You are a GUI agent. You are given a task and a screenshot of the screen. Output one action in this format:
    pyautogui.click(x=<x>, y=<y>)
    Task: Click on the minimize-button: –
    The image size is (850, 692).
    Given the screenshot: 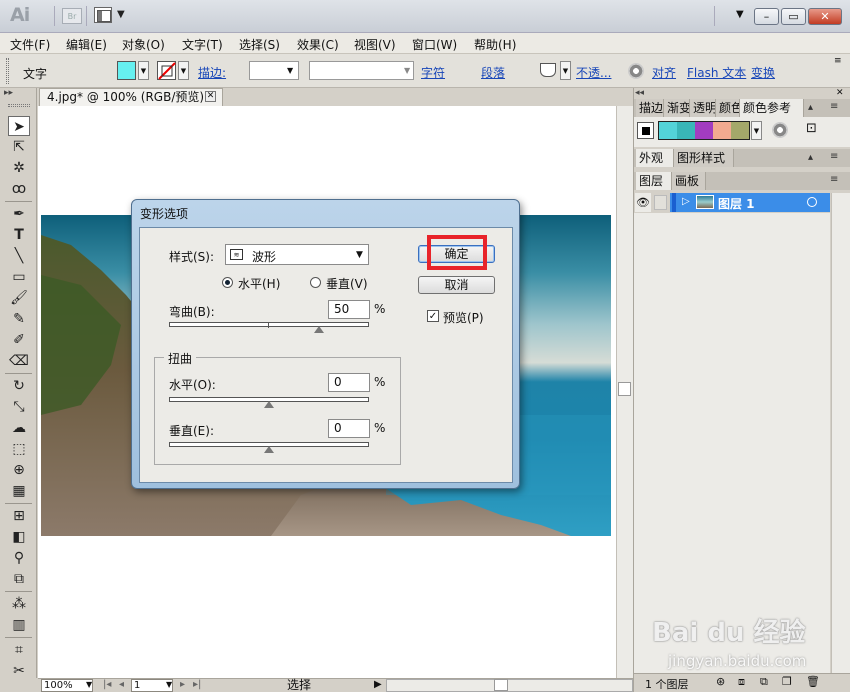 What is the action you would take?
    pyautogui.click(x=766, y=16)
    